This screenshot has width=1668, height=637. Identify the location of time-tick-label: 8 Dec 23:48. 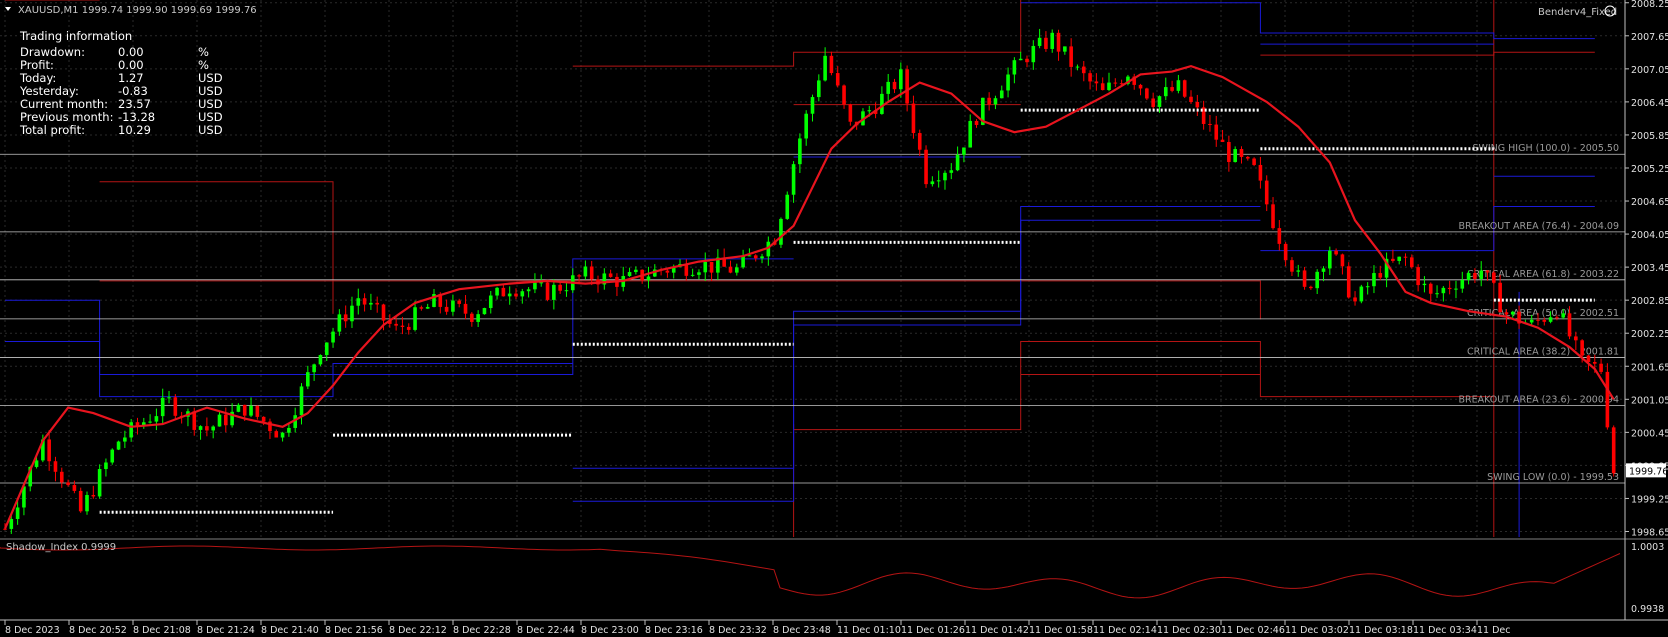
(802, 630).